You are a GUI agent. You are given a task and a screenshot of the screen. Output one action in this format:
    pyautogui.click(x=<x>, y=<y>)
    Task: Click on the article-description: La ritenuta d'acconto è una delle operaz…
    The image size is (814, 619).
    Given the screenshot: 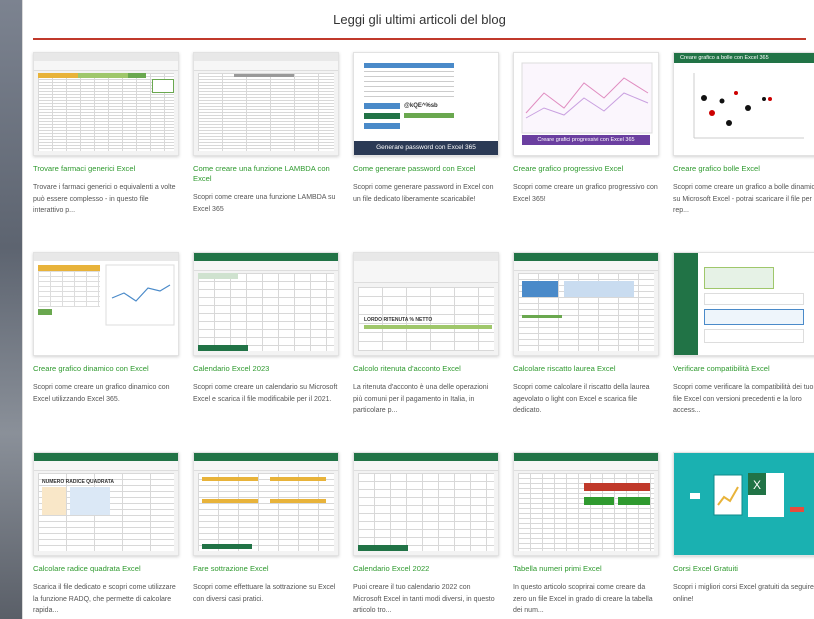 What is the action you would take?
    pyautogui.click(x=421, y=399)
    